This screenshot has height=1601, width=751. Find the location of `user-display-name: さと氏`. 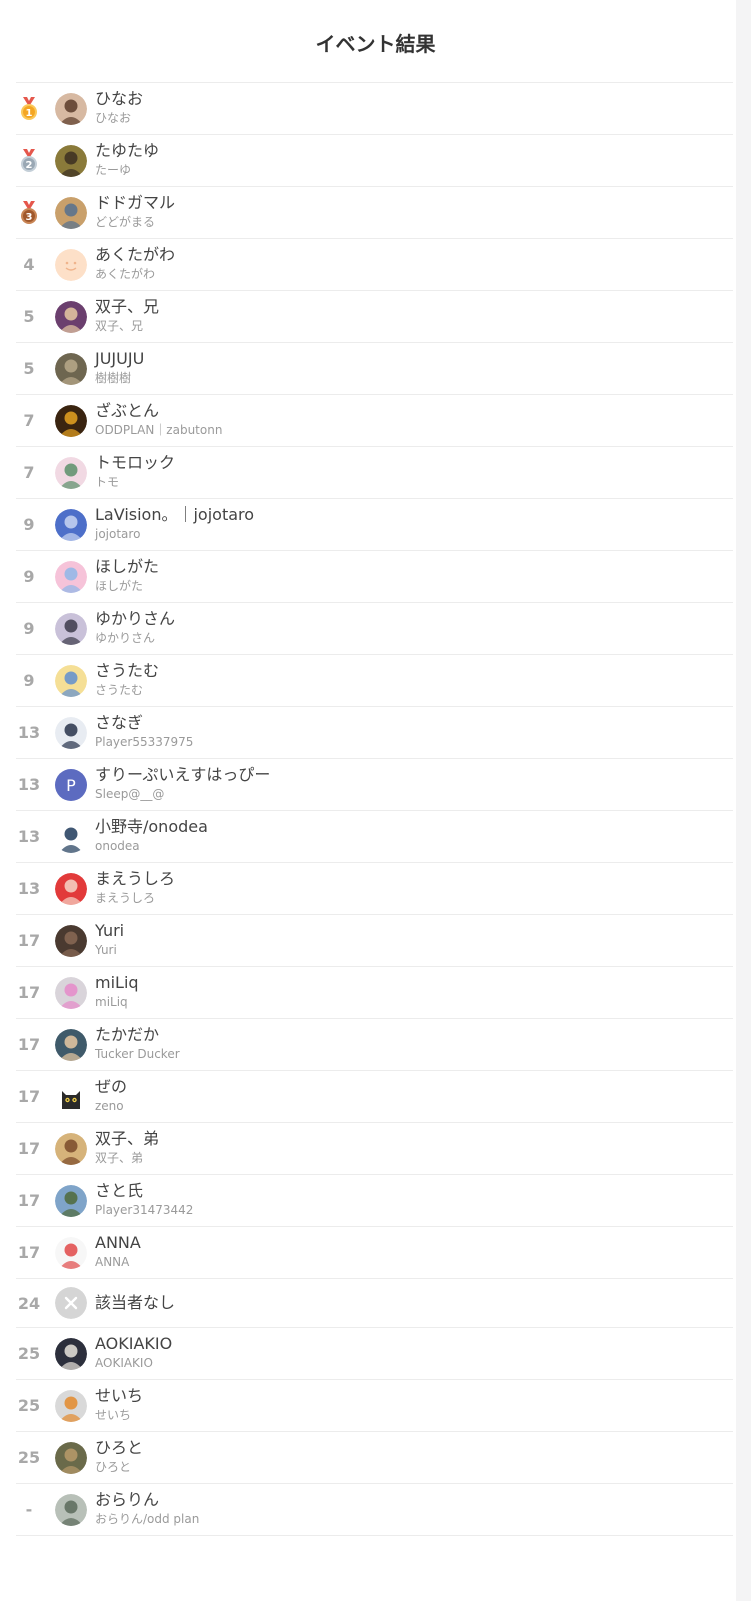

user-display-name: さと氏 is located at coordinates (119, 1190).